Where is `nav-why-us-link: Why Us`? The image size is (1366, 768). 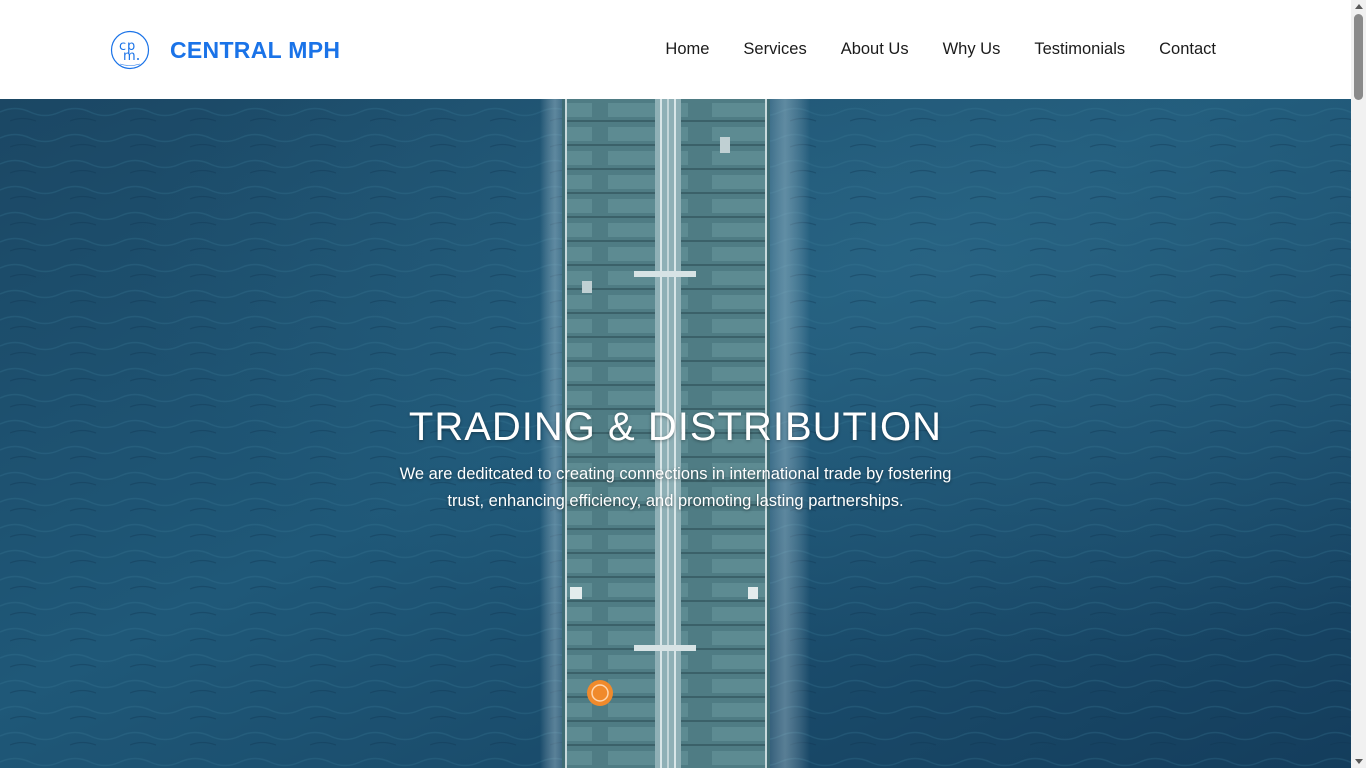 nav-why-us-link: Why Us is located at coordinates (972, 49).